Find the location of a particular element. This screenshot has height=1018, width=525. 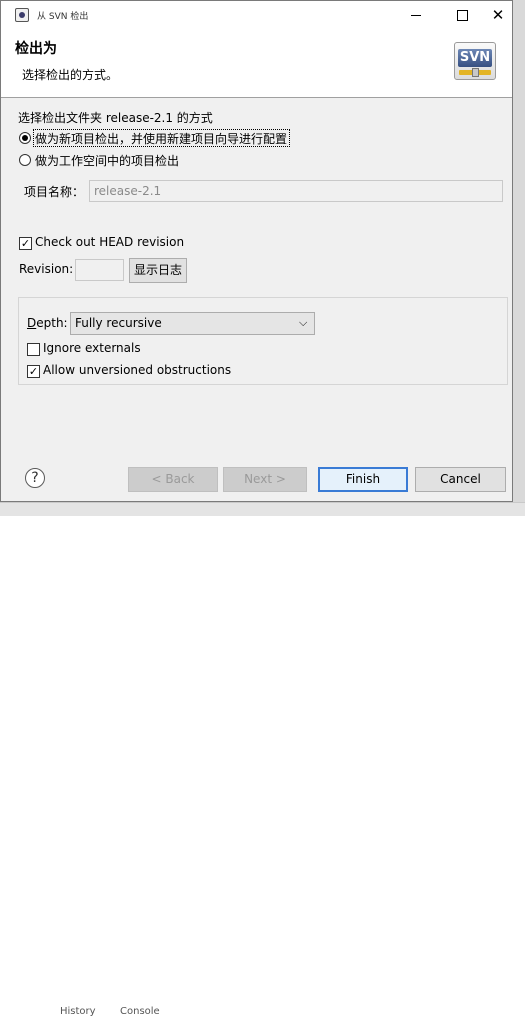

radio-workspace-project is located at coordinates (25, 160).